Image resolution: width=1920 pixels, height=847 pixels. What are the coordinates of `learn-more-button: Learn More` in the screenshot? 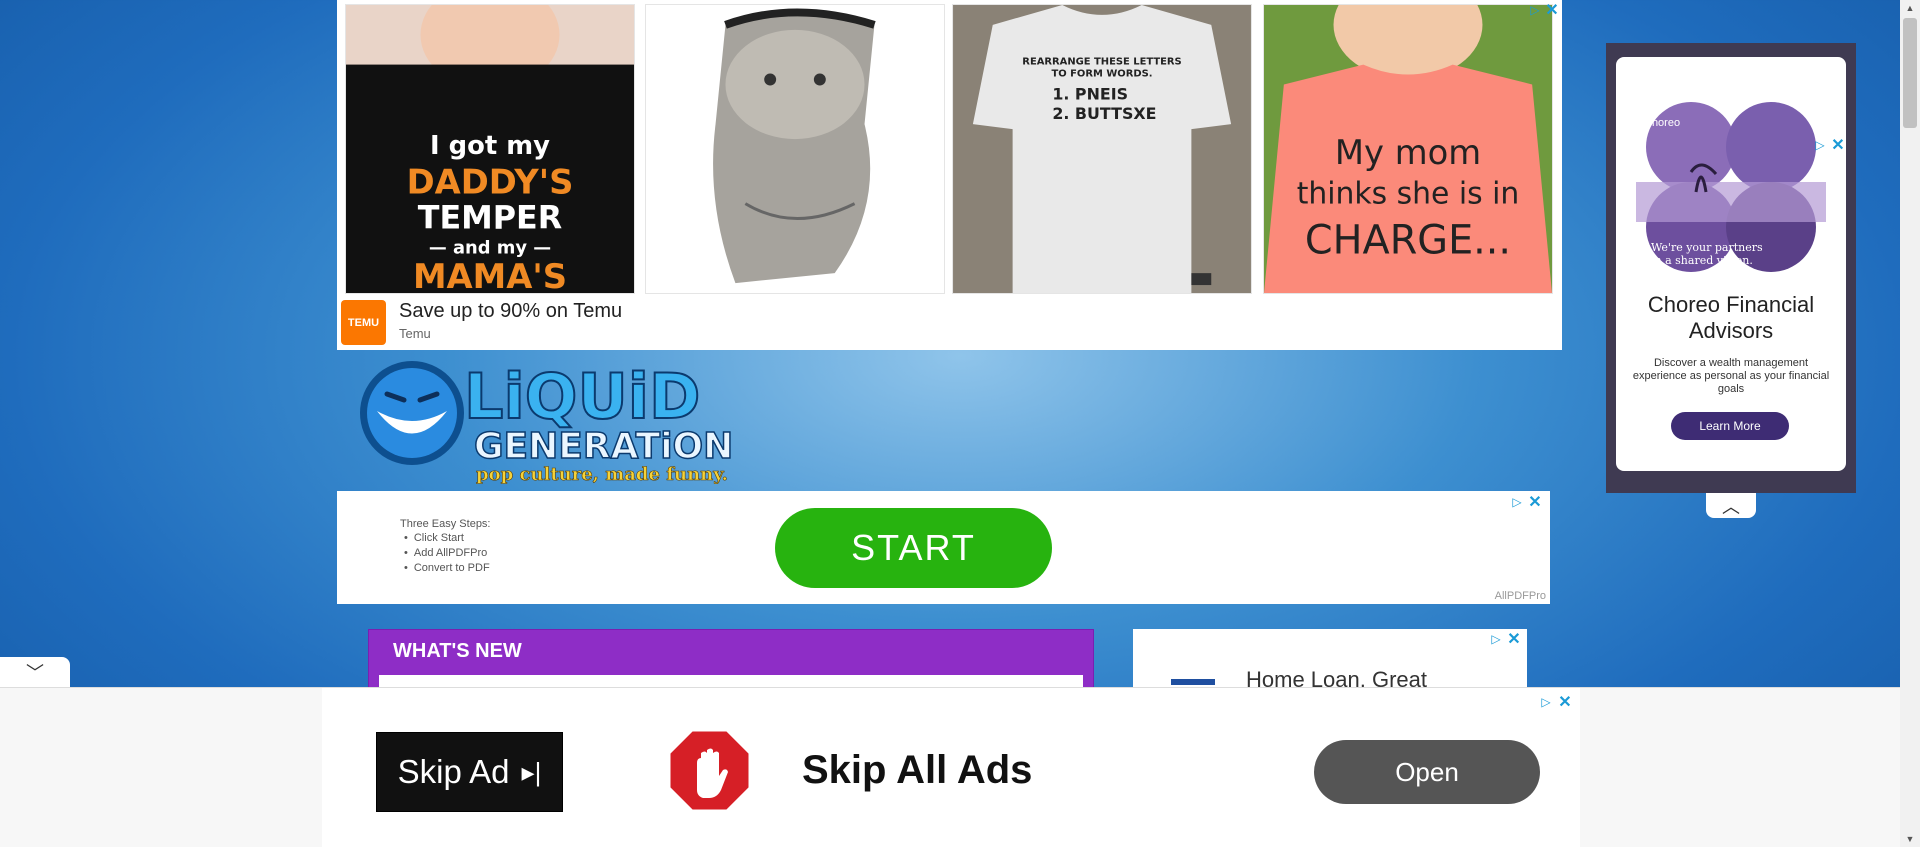 It's located at (1730, 426).